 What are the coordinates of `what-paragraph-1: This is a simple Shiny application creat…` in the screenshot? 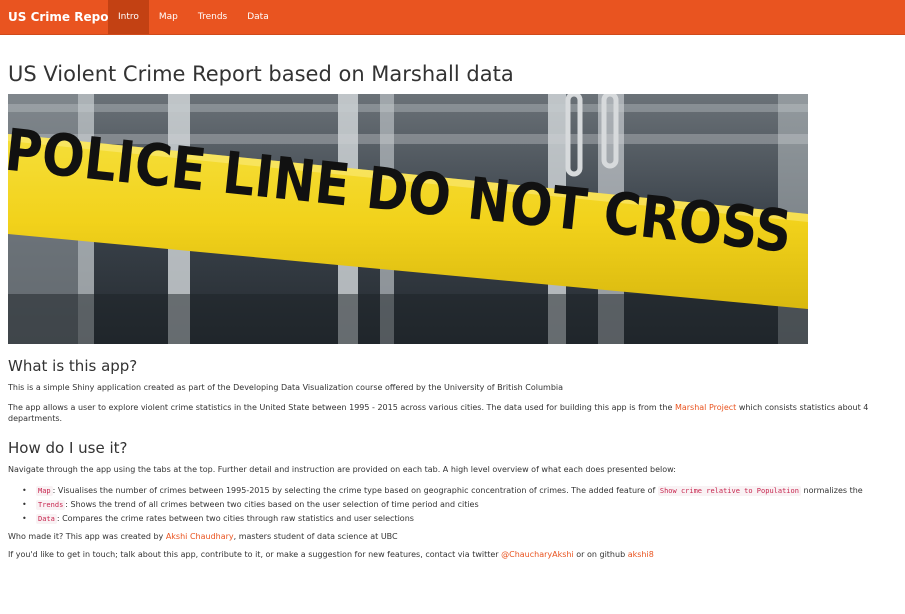 It's located at (286, 387).